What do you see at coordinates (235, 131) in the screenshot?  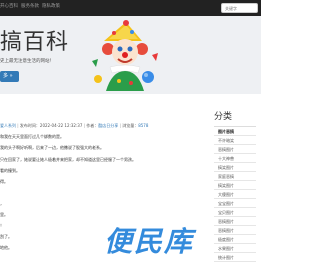 I see `sidebar-item-category: 图片恶搞` at bounding box center [235, 131].